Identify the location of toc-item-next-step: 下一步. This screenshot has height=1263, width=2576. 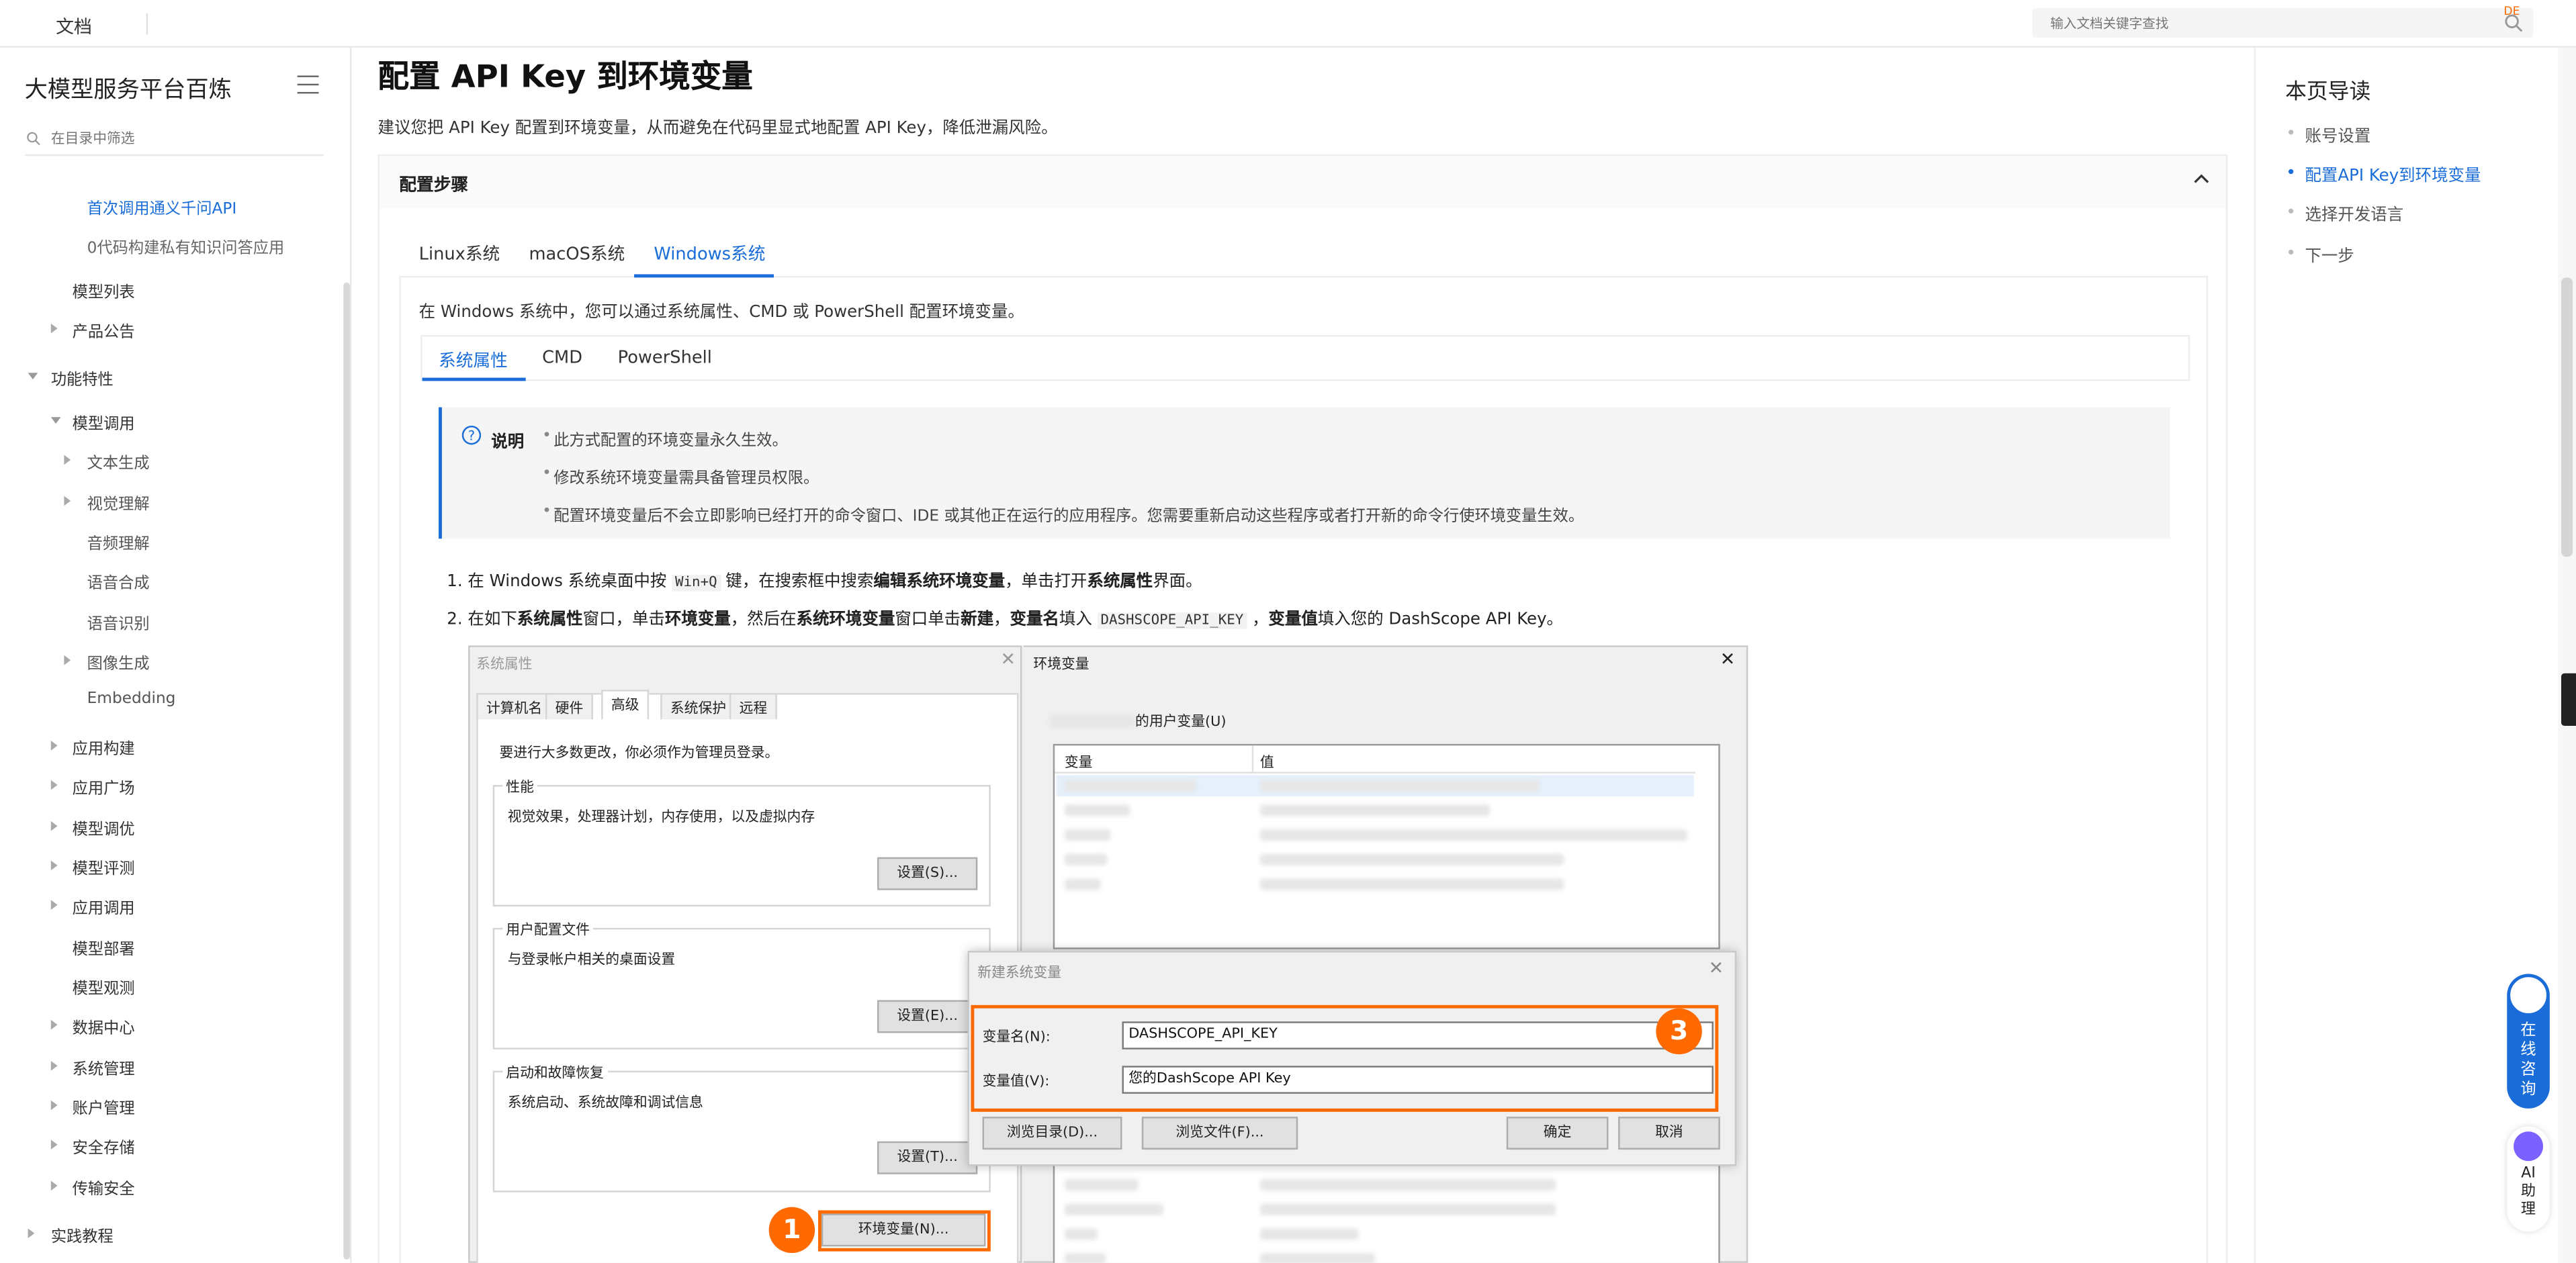
(2330, 254).